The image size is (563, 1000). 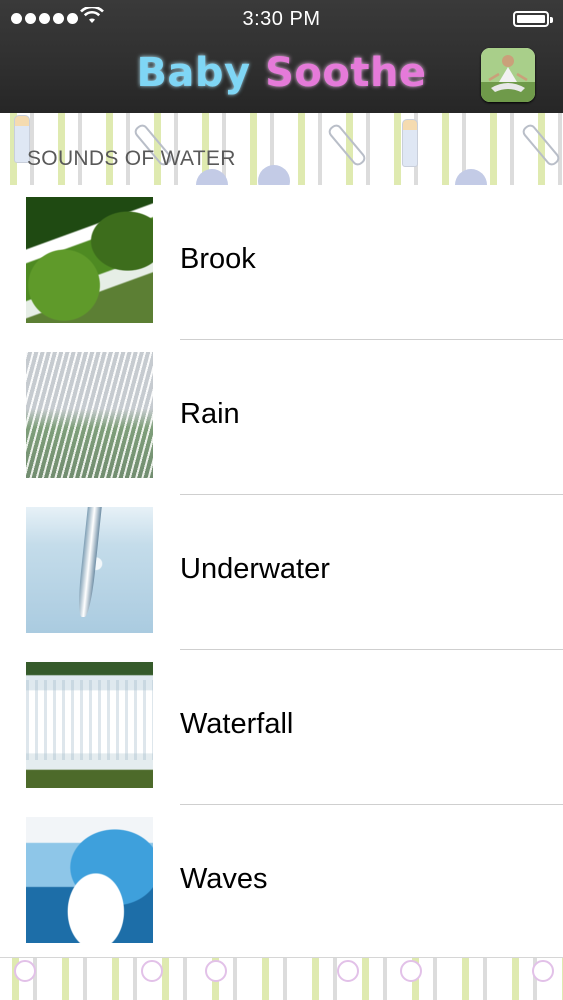 I want to click on list-item-label: Brook, so click(x=218, y=259).